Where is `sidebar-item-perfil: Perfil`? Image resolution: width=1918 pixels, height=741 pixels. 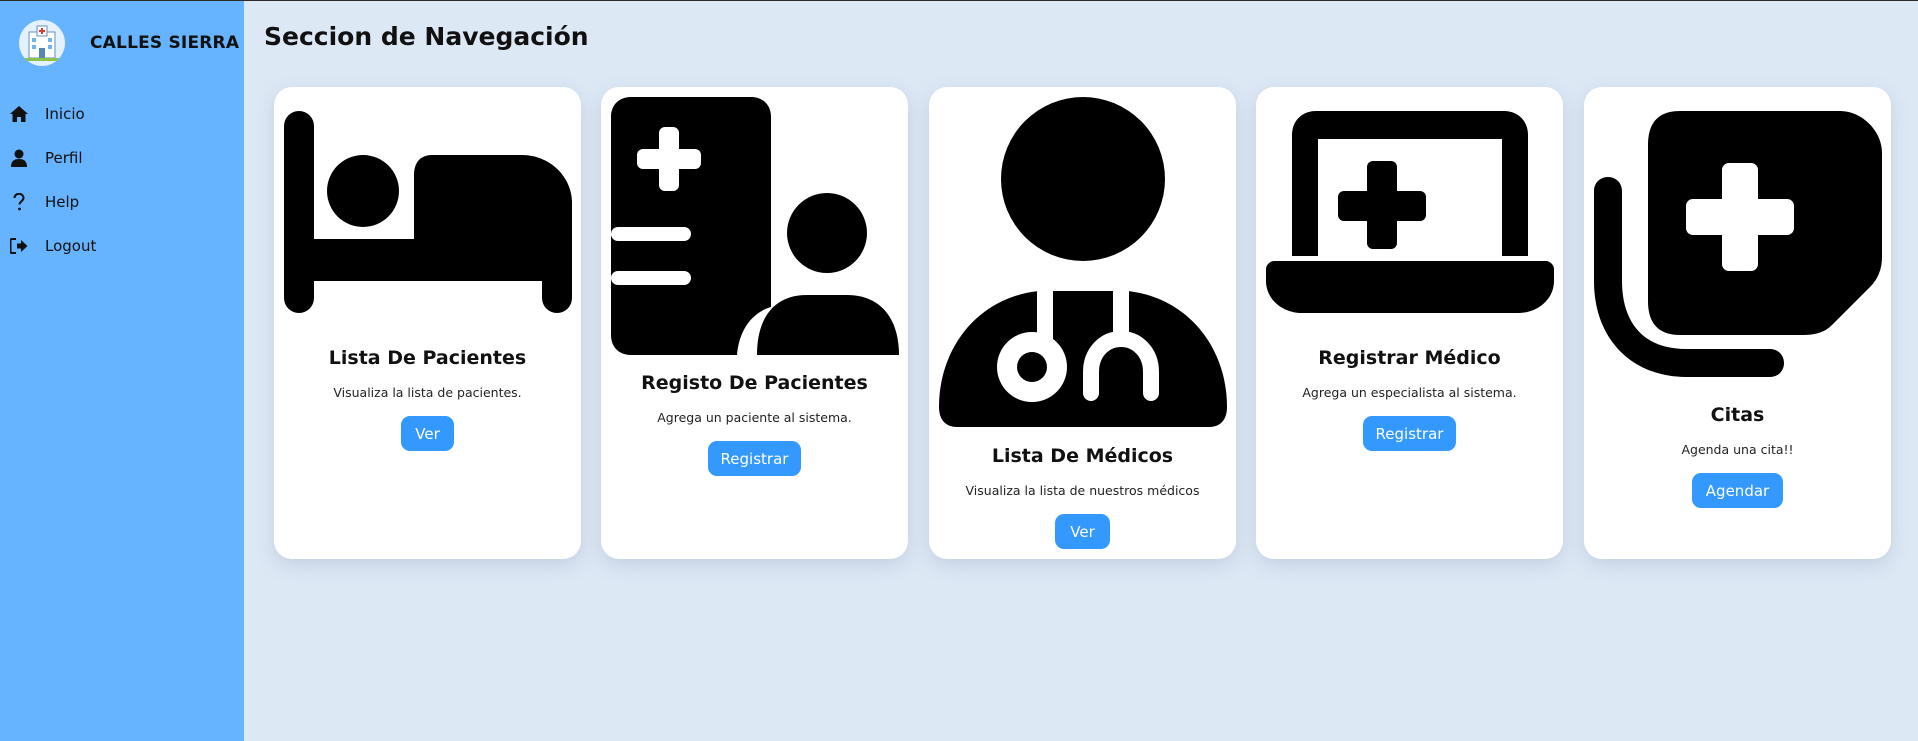
sidebar-item-perfil: Perfil is located at coordinates (53, 158).